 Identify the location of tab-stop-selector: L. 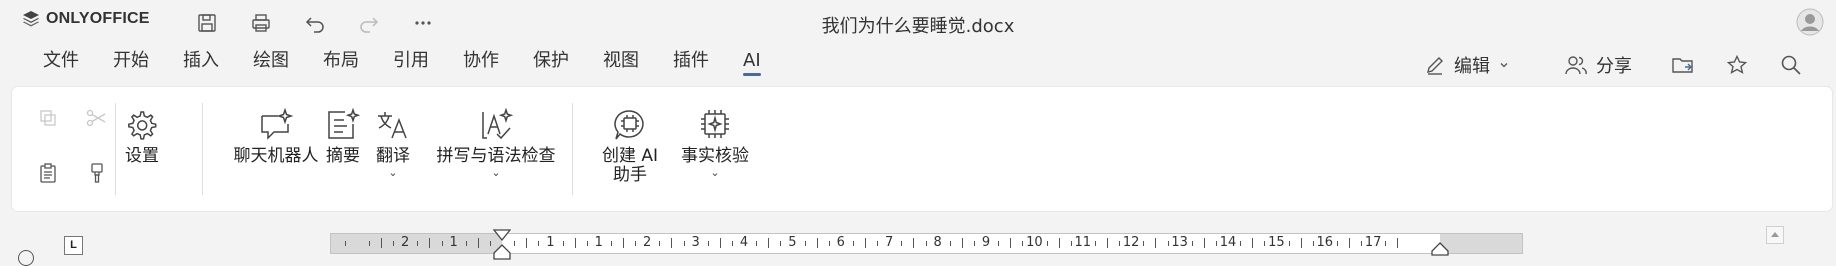
(73, 245).